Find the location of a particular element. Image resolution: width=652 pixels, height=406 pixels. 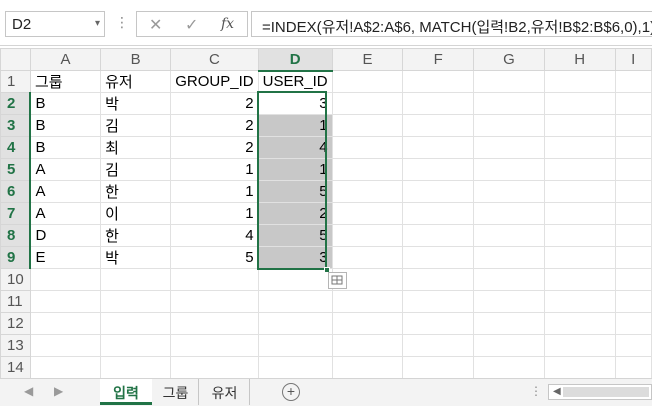

cell-user: 최 is located at coordinates (136, 147).